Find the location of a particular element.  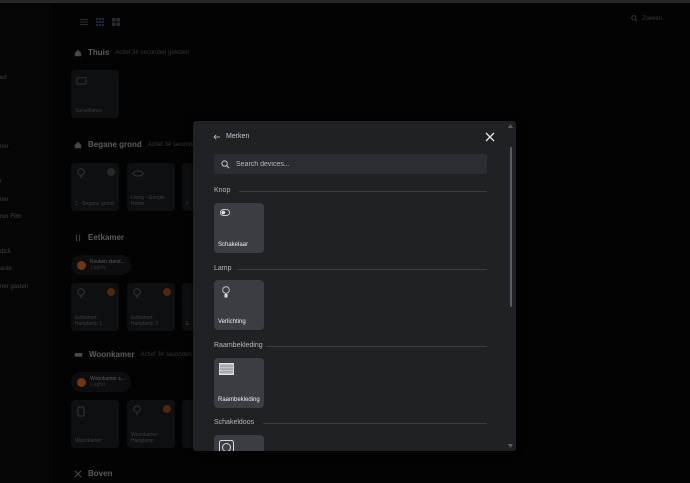

category-title: Raambekleding is located at coordinates (238, 345).